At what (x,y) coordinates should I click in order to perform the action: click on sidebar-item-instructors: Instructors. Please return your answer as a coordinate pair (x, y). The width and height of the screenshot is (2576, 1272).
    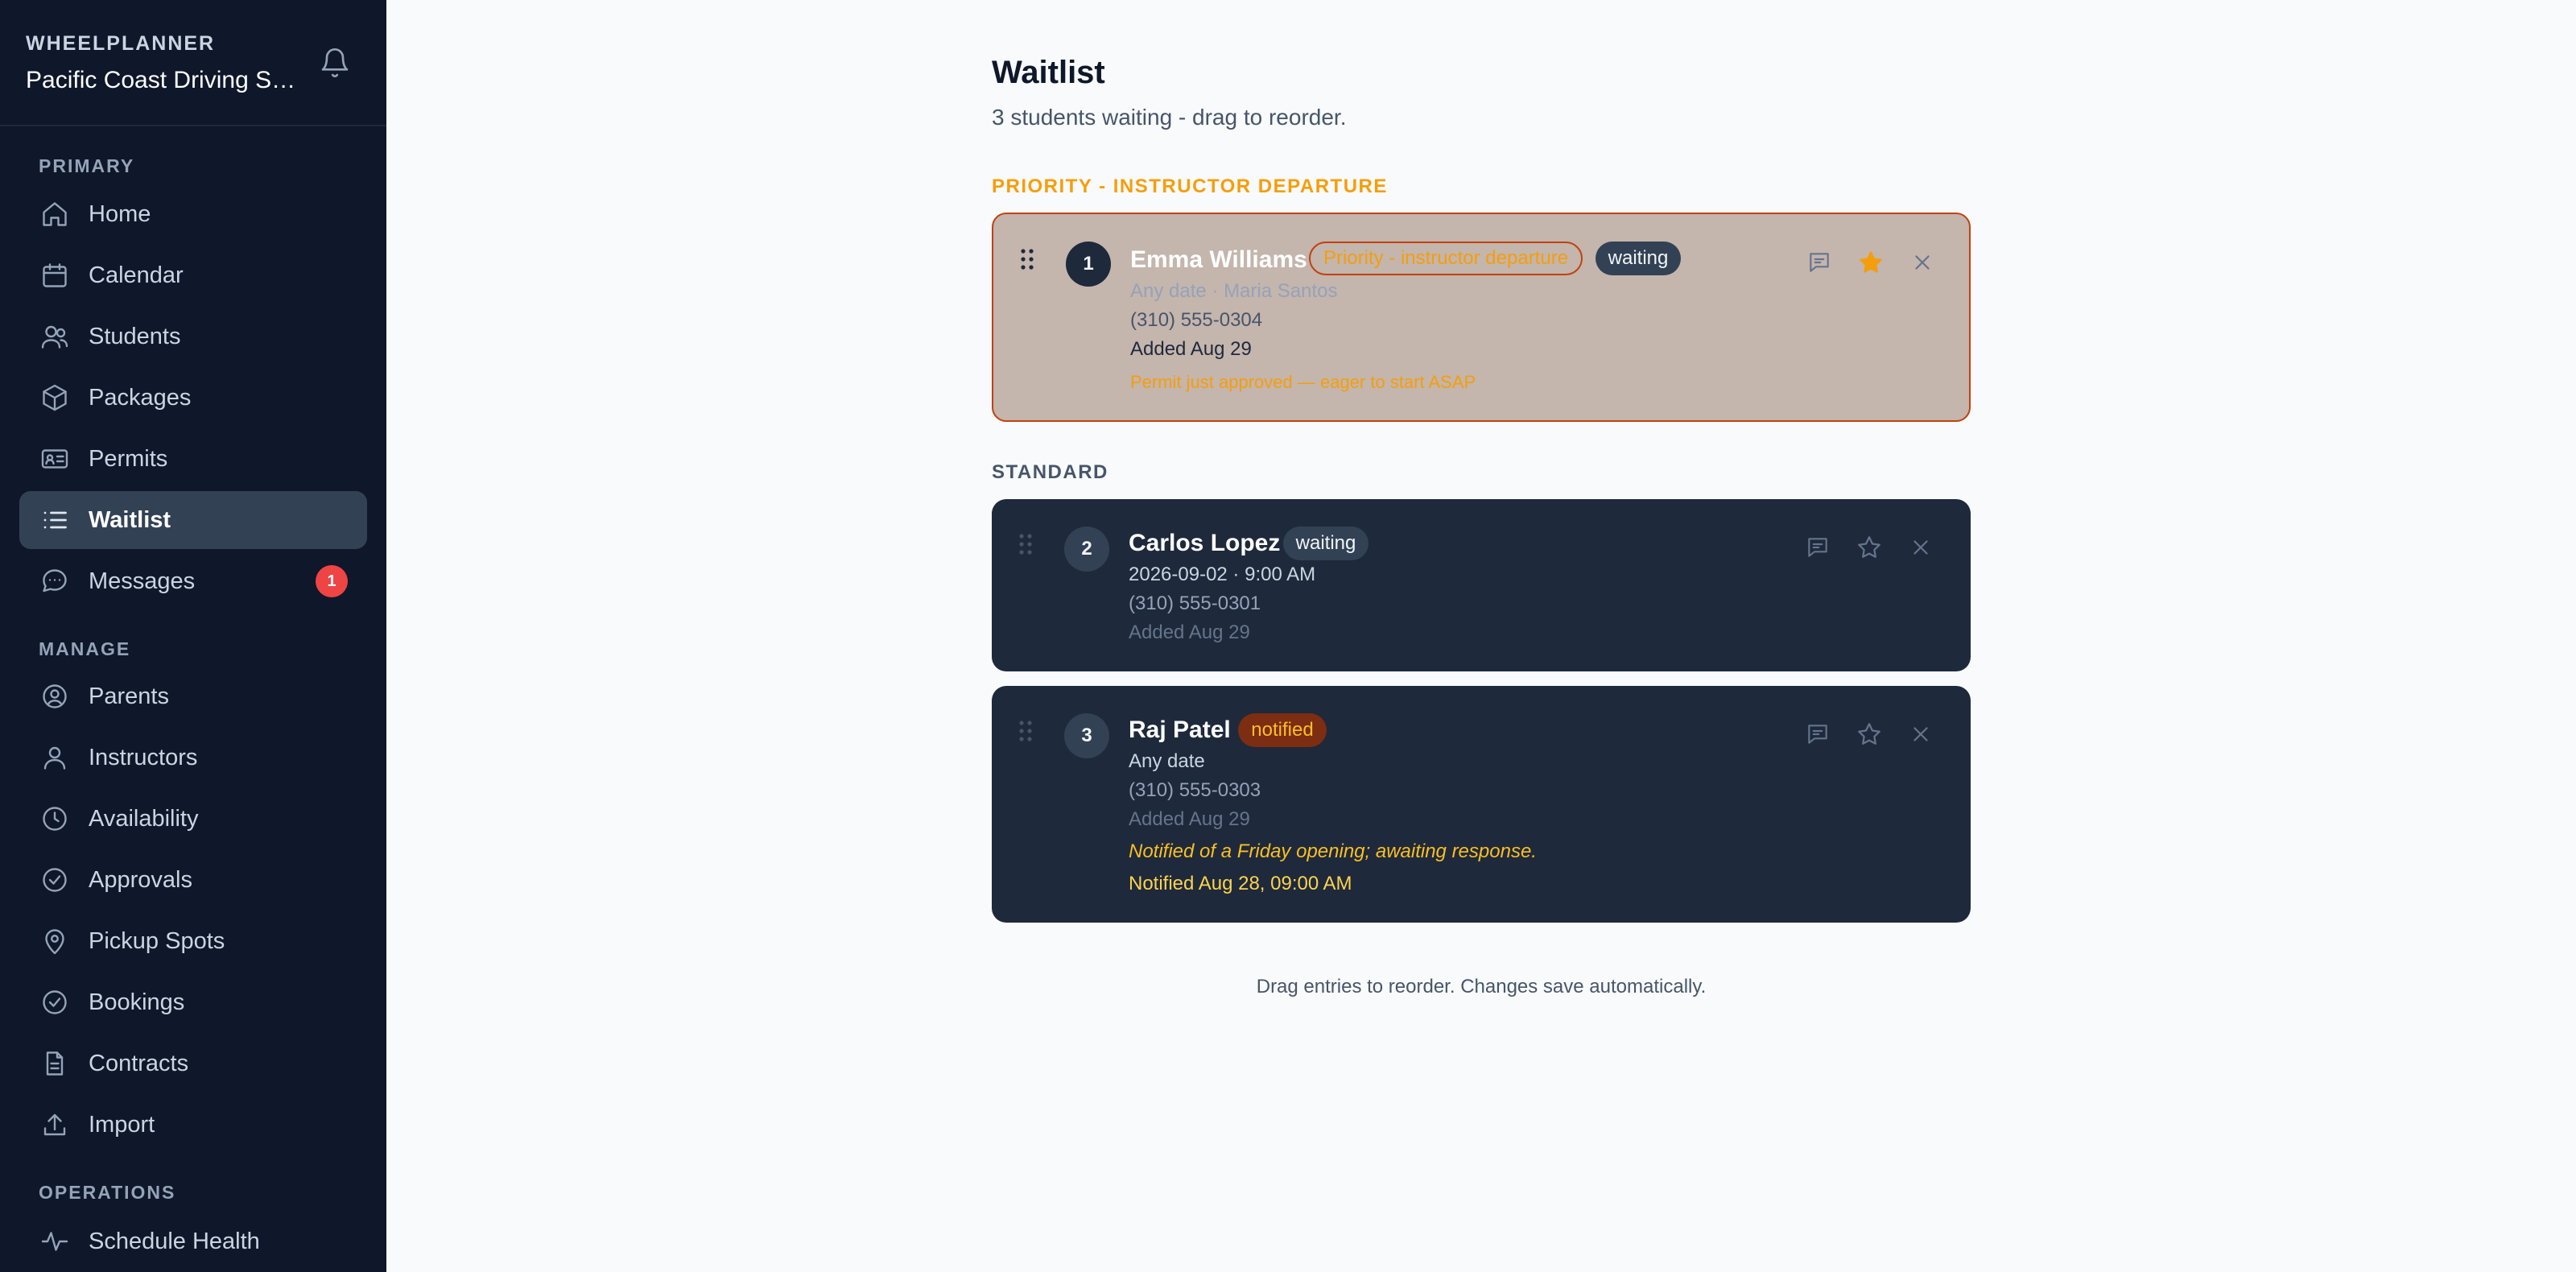
    Looking at the image, I should click on (193, 758).